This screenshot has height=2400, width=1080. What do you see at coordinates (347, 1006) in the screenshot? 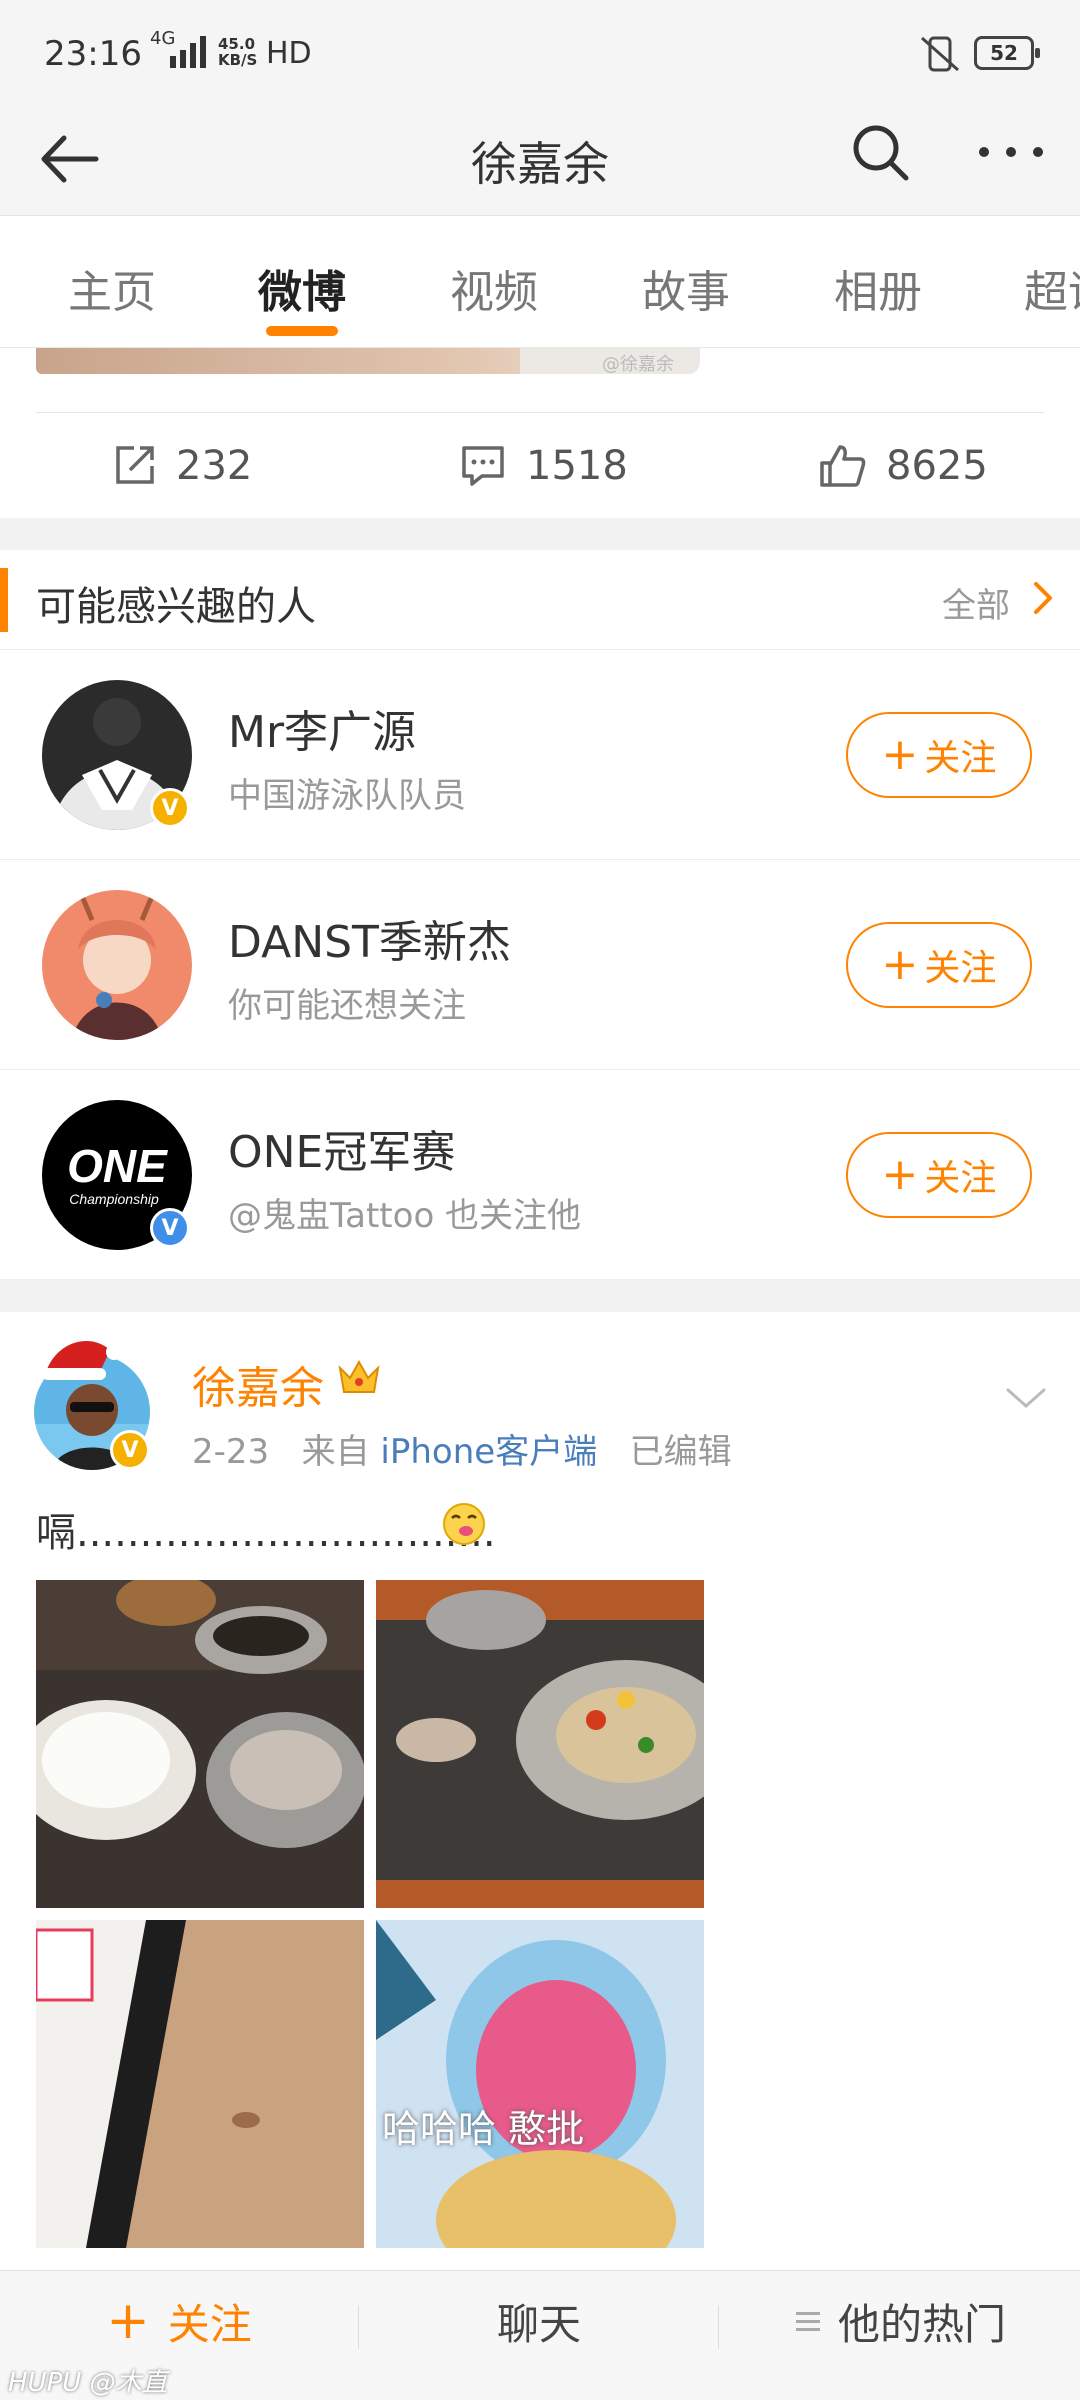
I see `person-description: 你可能还想关注` at bounding box center [347, 1006].